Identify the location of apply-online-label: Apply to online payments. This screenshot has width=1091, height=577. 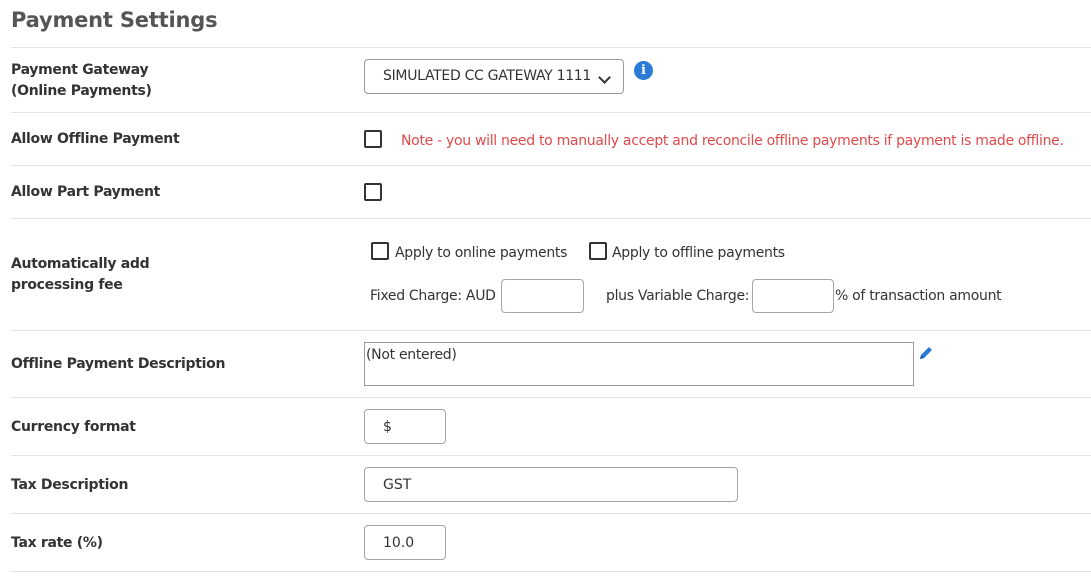
(481, 253).